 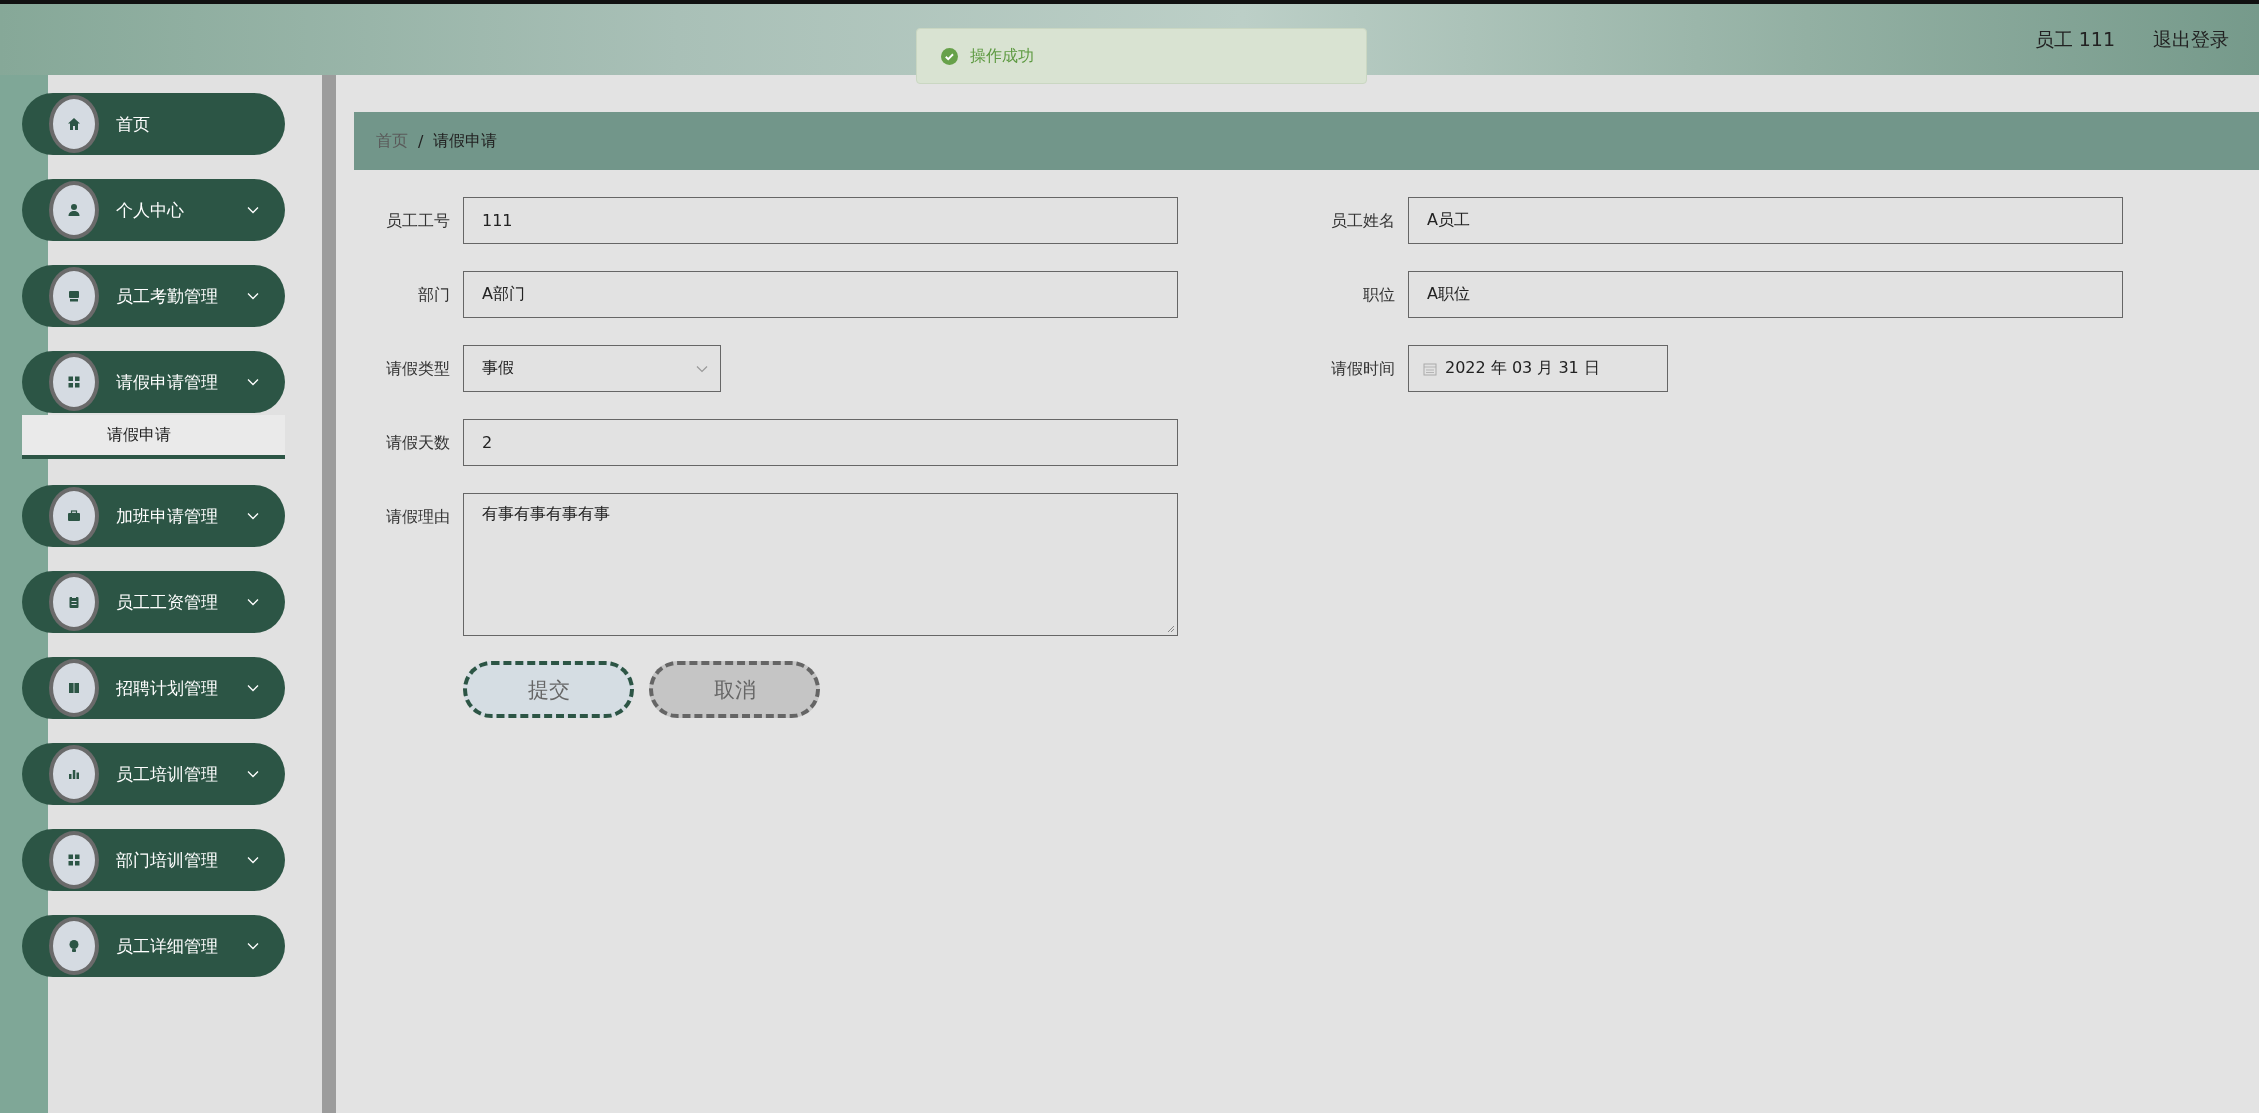 What do you see at coordinates (1378, 295) in the screenshot?
I see `field-label: 职位` at bounding box center [1378, 295].